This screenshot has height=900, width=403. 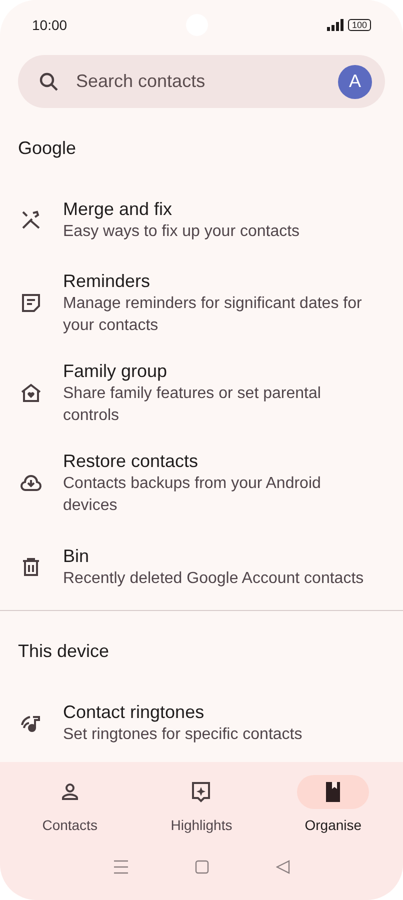 What do you see at coordinates (201, 81) in the screenshot?
I see `search-field: Search contacts A` at bounding box center [201, 81].